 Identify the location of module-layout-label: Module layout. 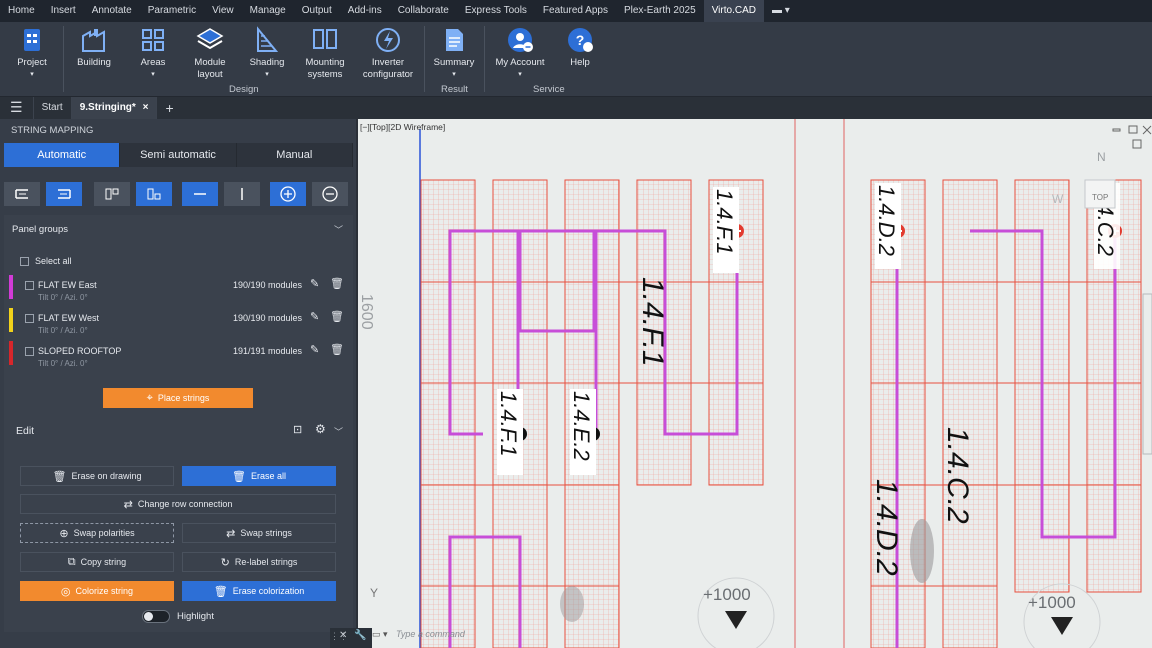
(210, 68).